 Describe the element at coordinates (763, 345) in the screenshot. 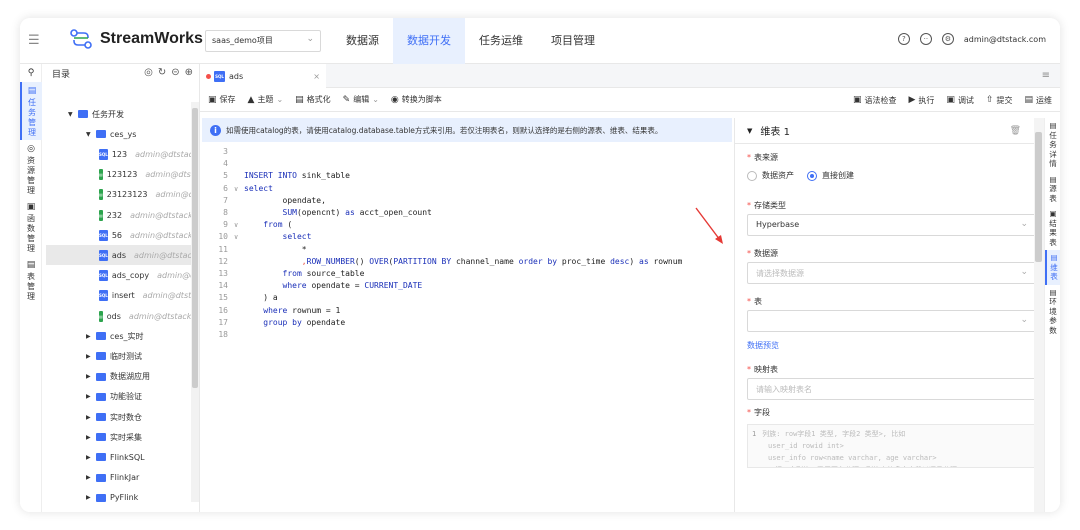

I see `data-preview-link: 数据预览` at that location.